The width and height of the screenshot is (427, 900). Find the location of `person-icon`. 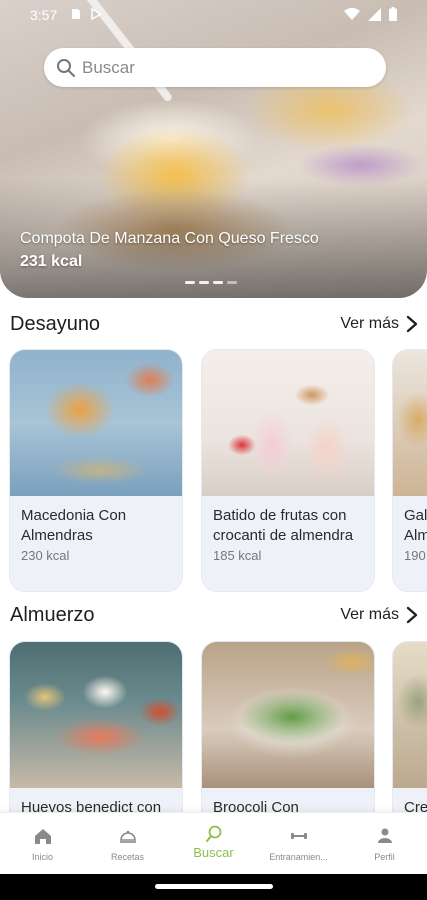

person-icon is located at coordinates (384, 835).